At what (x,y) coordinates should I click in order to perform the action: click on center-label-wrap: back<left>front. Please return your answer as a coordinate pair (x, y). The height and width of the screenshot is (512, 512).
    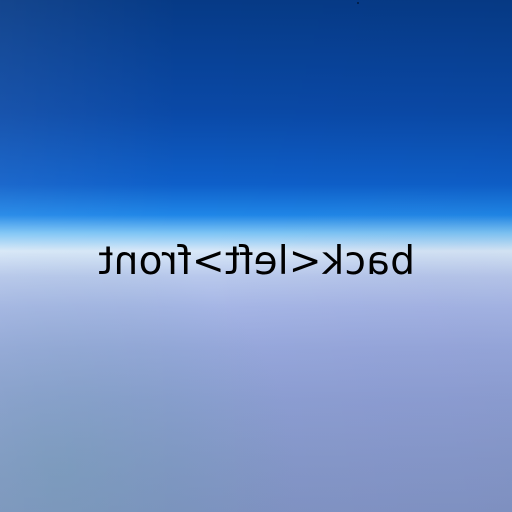
    Looking at the image, I should click on (256, 261).